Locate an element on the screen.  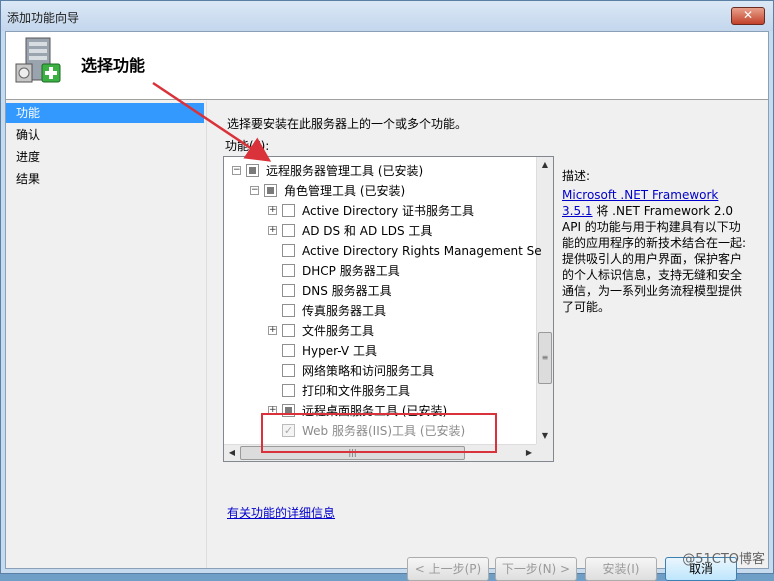
tree-item-label: DNS 服务器工具 is located at coordinates (347, 291).